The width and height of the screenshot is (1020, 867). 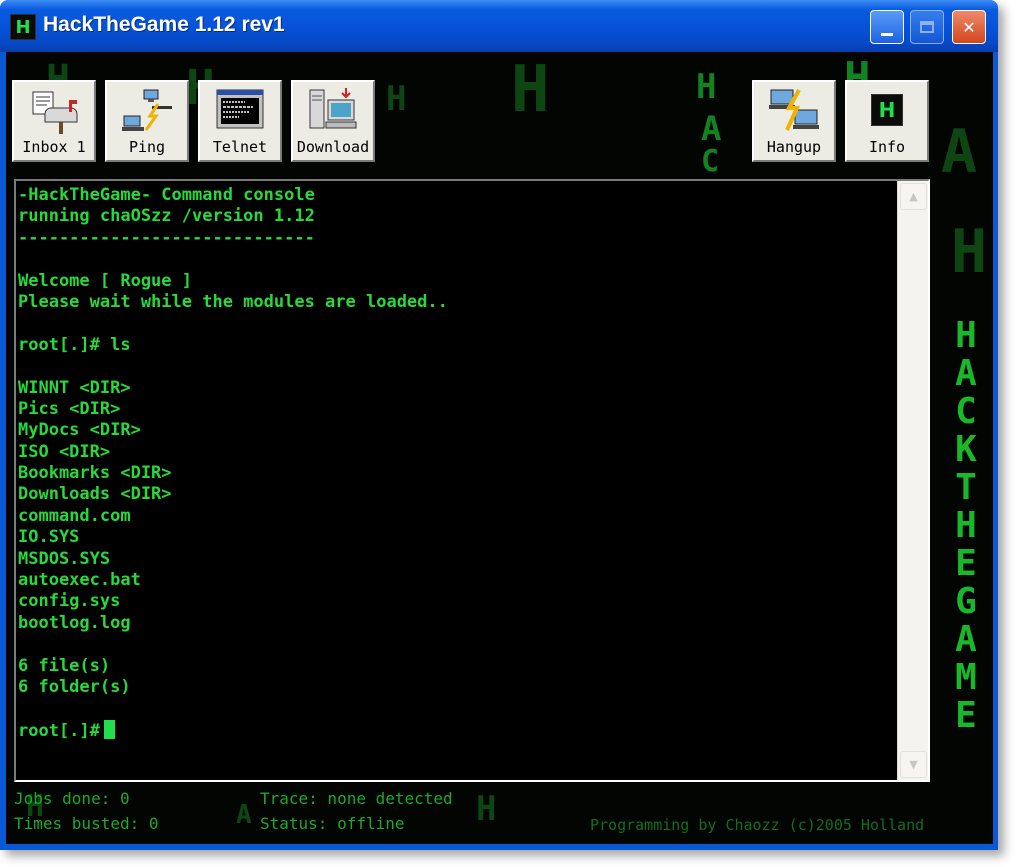 What do you see at coordinates (64, 665) in the screenshot?
I see `console-line: 6 file(s)` at bounding box center [64, 665].